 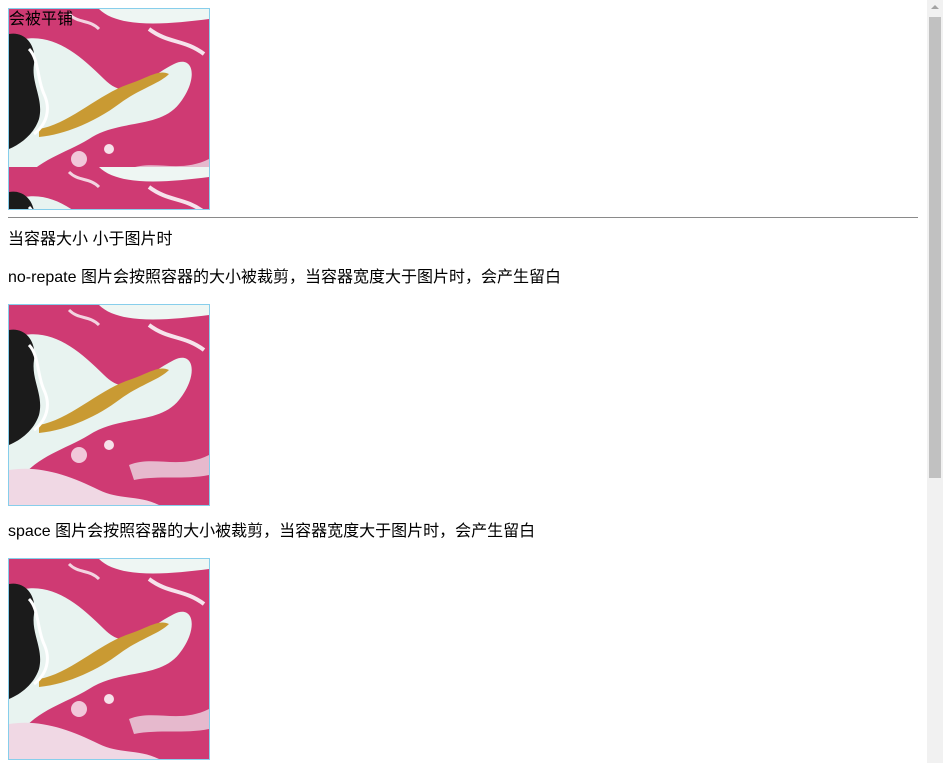 What do you see at coordinates (935, 247) in the screenshot?
I see `scrollbar-thumb` at bounding box center [935, 247].